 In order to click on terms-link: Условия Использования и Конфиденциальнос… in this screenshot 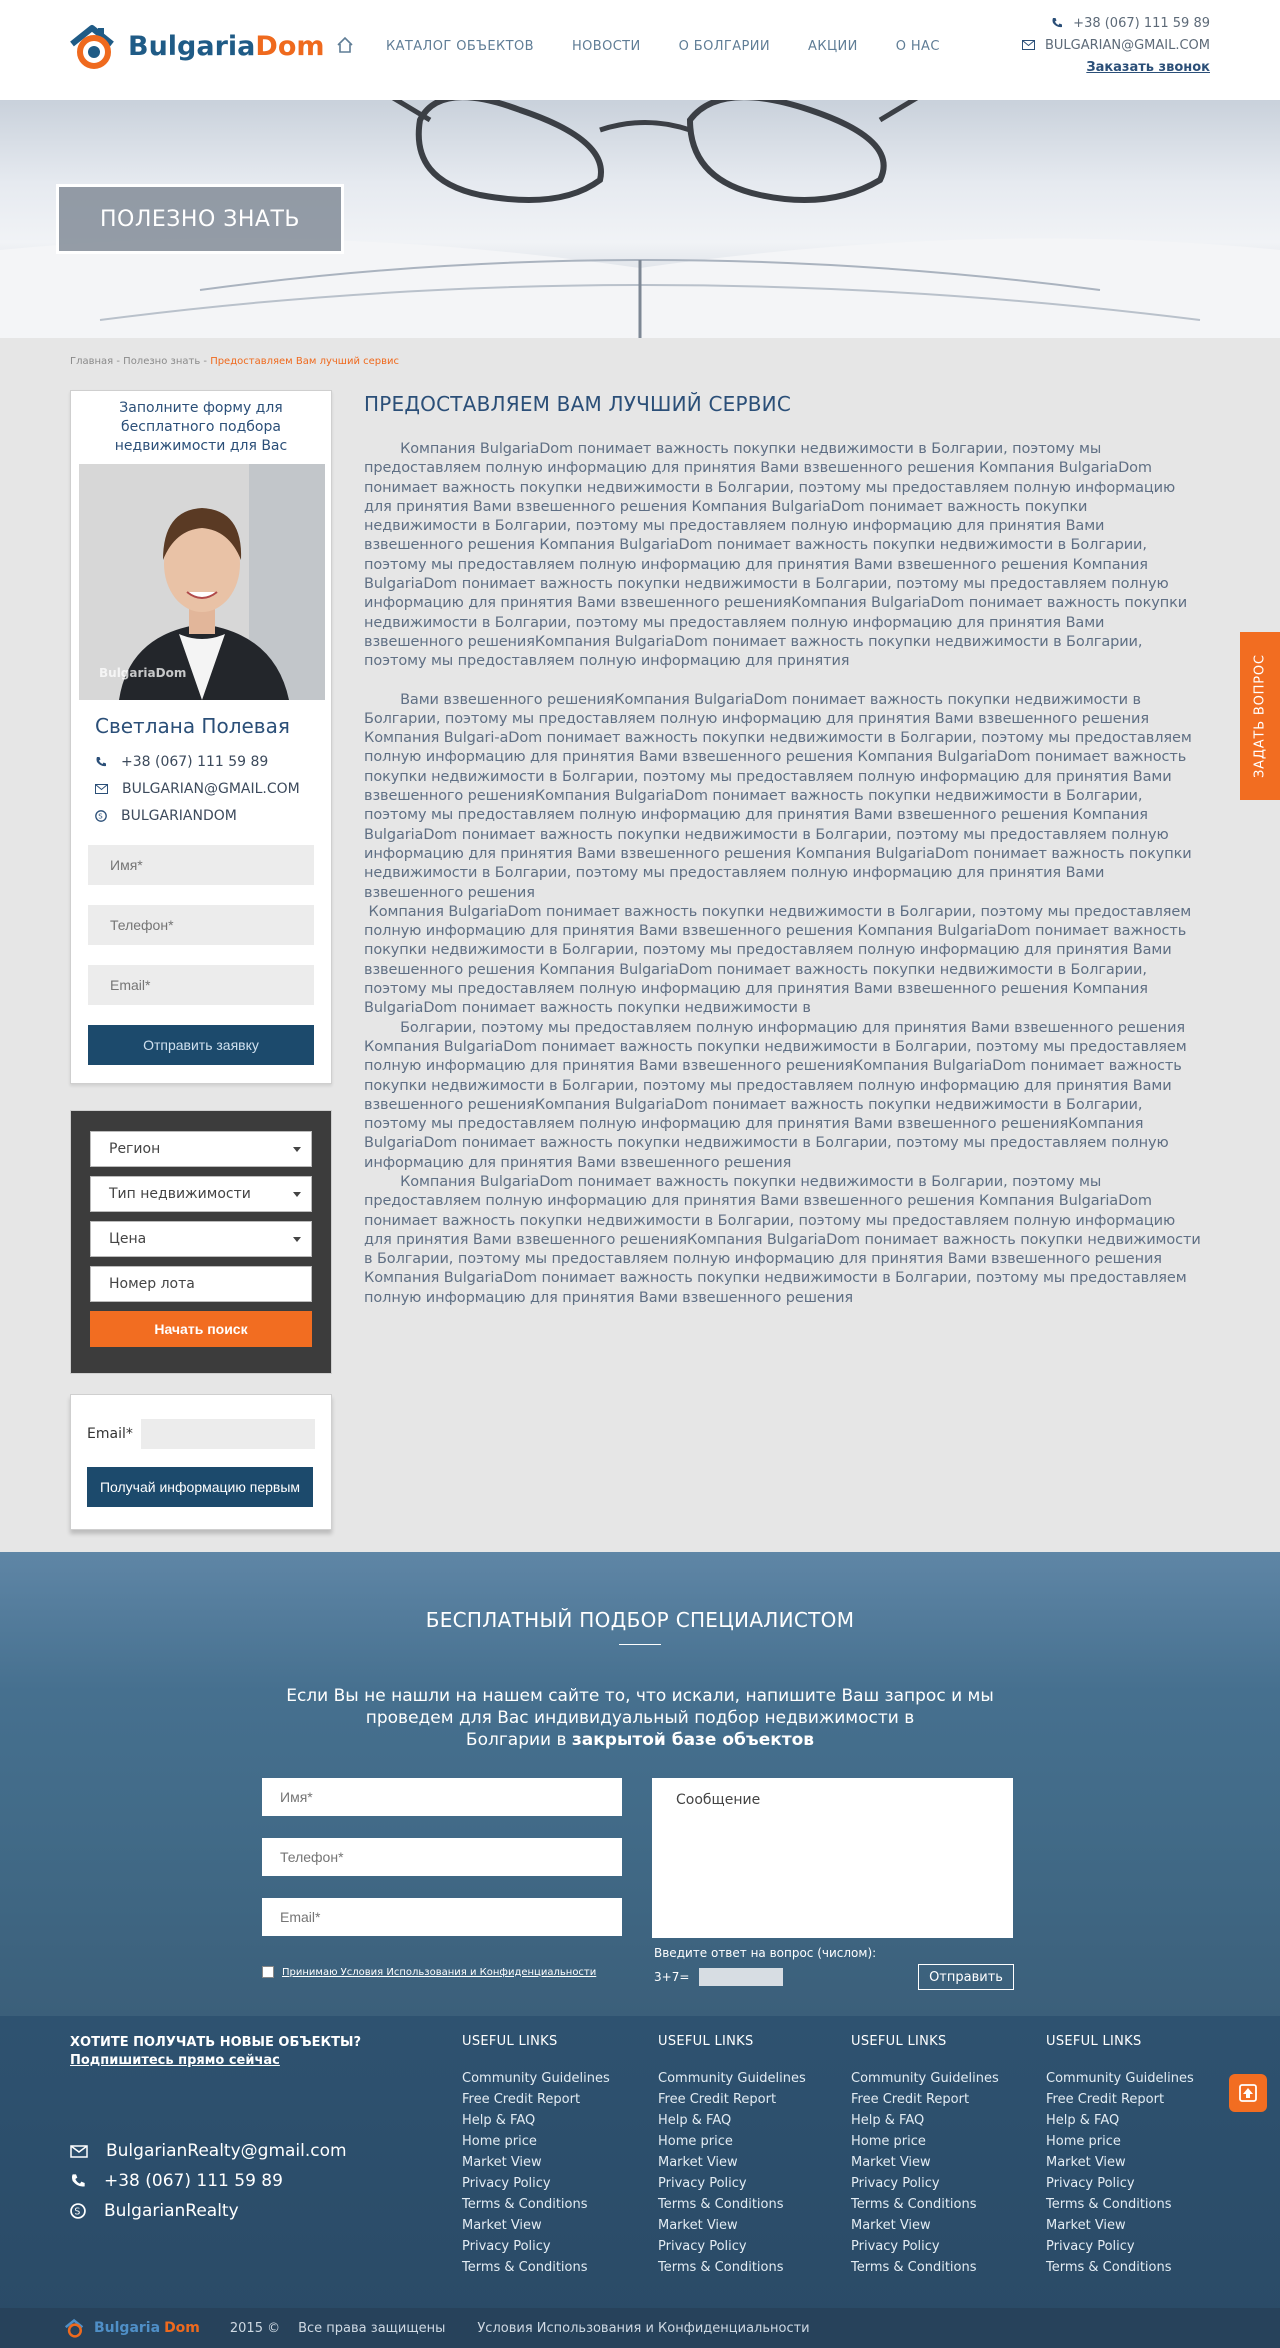, I will do `click(643, 2328)`.